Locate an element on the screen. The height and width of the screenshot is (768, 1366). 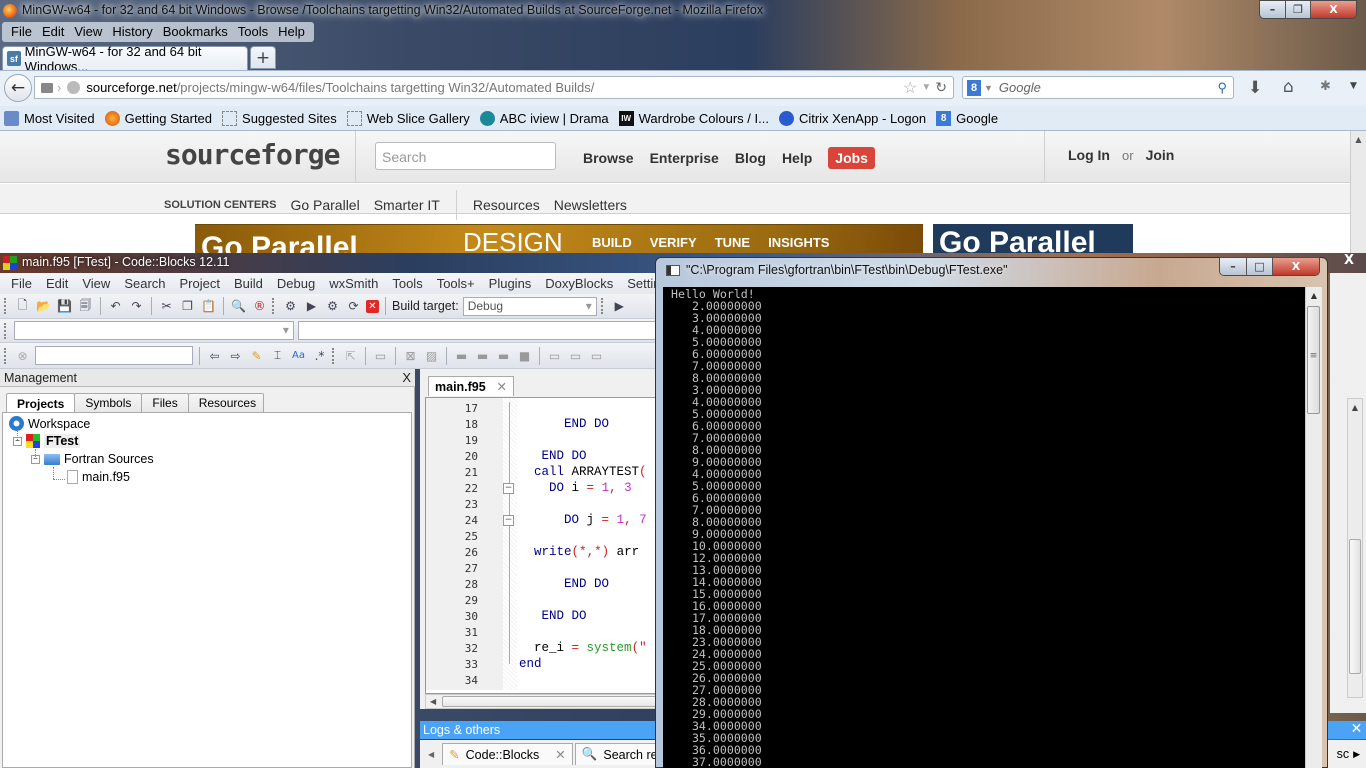
tab-resources: Resources is located at coordinates (225, 403).